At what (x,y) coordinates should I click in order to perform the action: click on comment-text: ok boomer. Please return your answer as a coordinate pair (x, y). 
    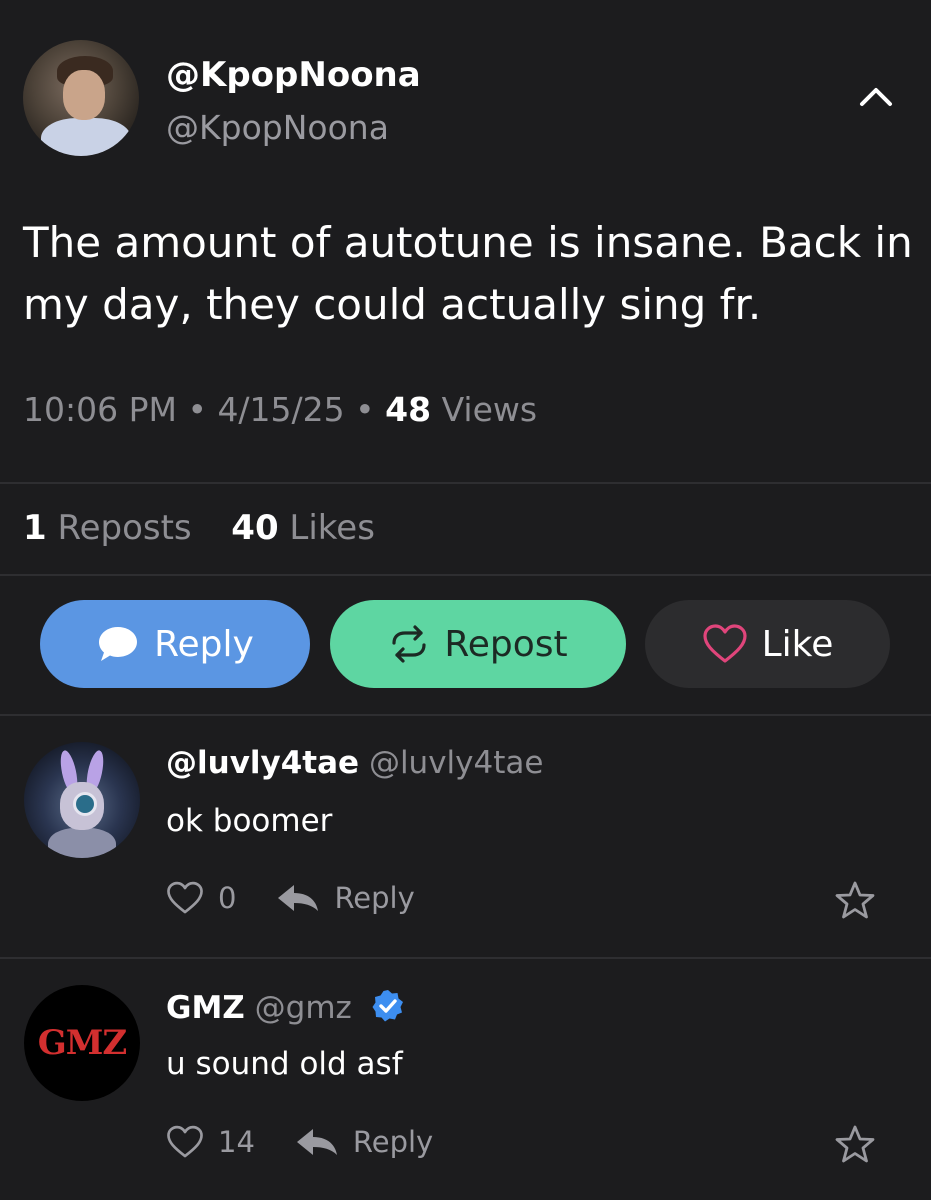
    Looking at the image, I should click on (249, 821).